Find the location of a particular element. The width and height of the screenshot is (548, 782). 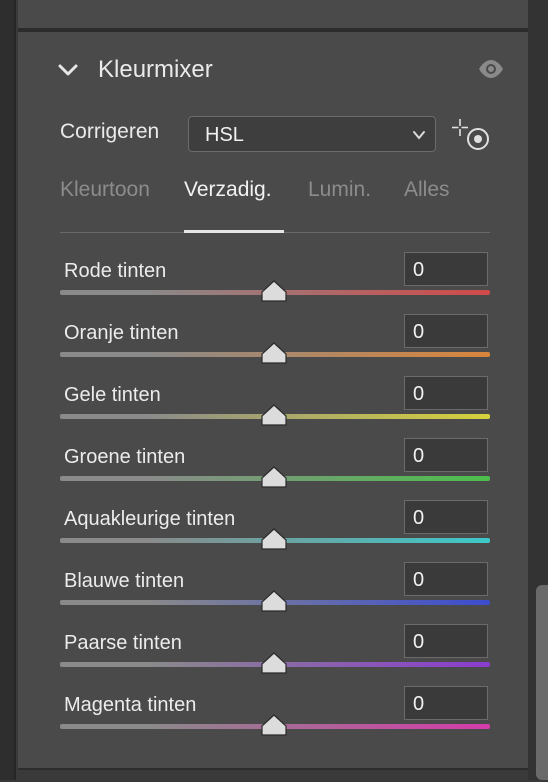

dropdown-value: HSL is located at coordinates (224, 135).